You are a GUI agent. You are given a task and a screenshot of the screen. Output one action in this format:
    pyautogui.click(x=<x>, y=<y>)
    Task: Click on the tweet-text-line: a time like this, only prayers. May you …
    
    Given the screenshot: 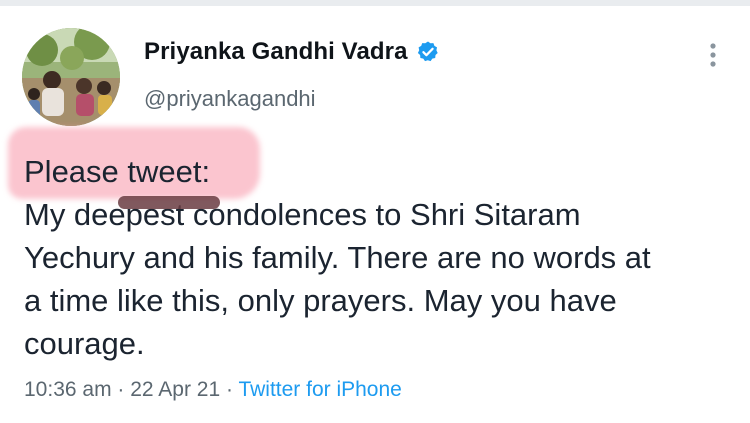 What is the action you would take?
    pyautogui.click(x=320, y=300)
    